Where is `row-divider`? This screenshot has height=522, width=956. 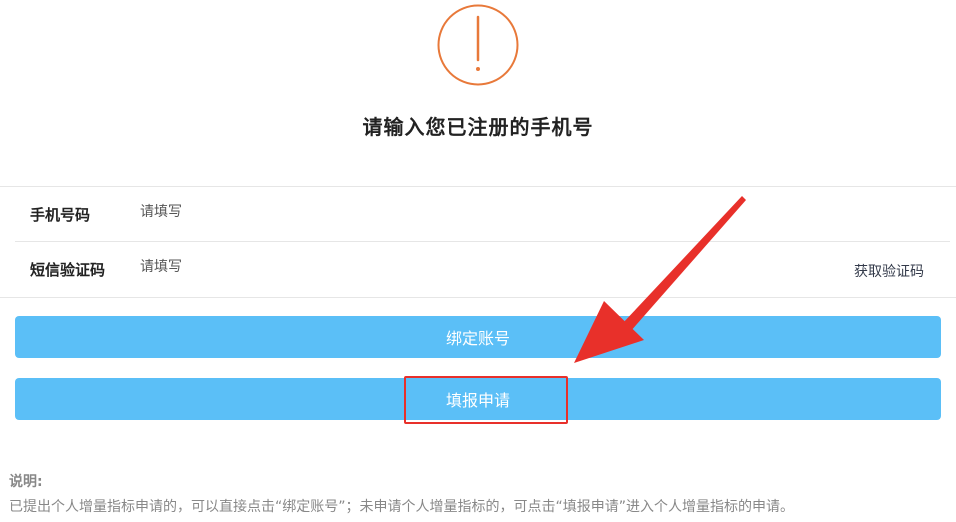 row-divider is located at coordinates (482, 241).